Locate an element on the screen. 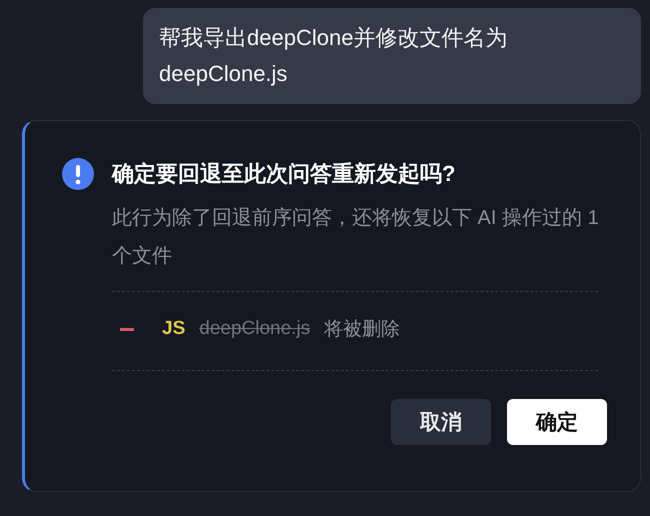 The height and width of the screenshot is (516, 650). user-message: 帮我导出deepClone并修改文件名为deepClone.js is located at coordinates (392, 56).